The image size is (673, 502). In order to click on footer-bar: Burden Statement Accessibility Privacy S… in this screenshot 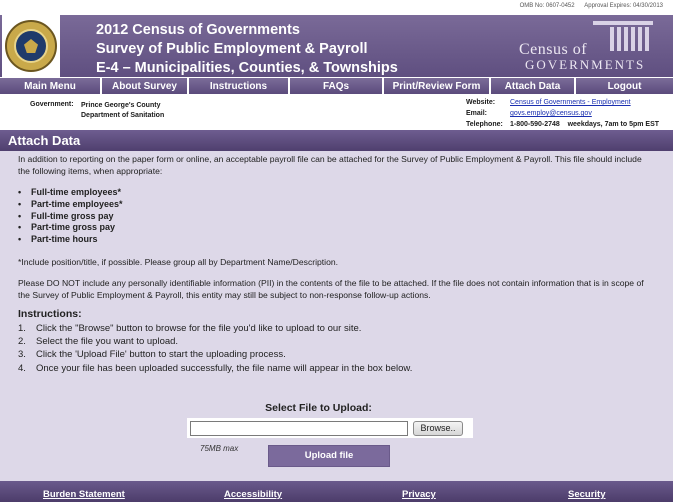, I will do `click(336, 491)`.